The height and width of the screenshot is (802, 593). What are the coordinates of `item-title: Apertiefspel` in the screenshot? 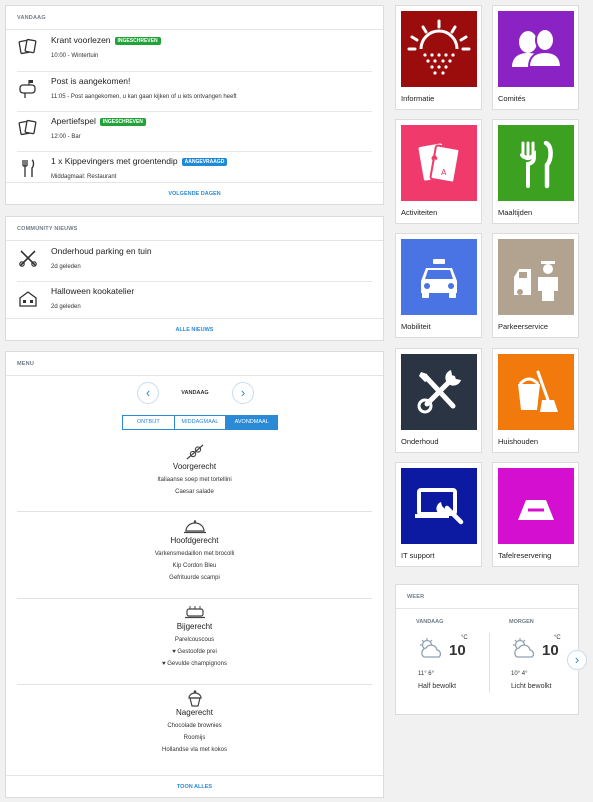 It's located at (73, 121).